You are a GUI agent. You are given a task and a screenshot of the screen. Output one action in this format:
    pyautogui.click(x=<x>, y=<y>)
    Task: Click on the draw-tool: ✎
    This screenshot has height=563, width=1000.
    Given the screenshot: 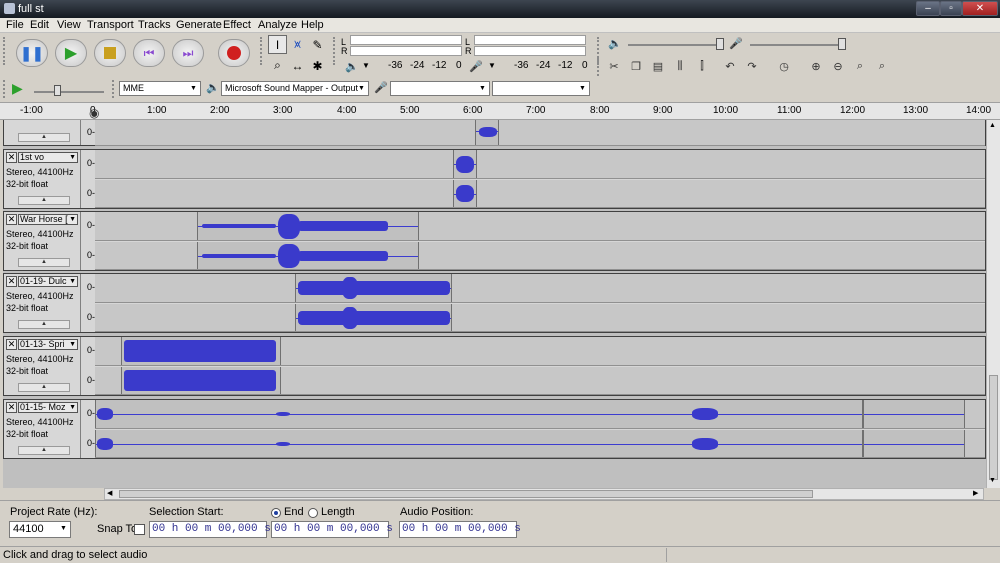 What is the action you would take?
    pyautogui.click(x=317, y=44)
    